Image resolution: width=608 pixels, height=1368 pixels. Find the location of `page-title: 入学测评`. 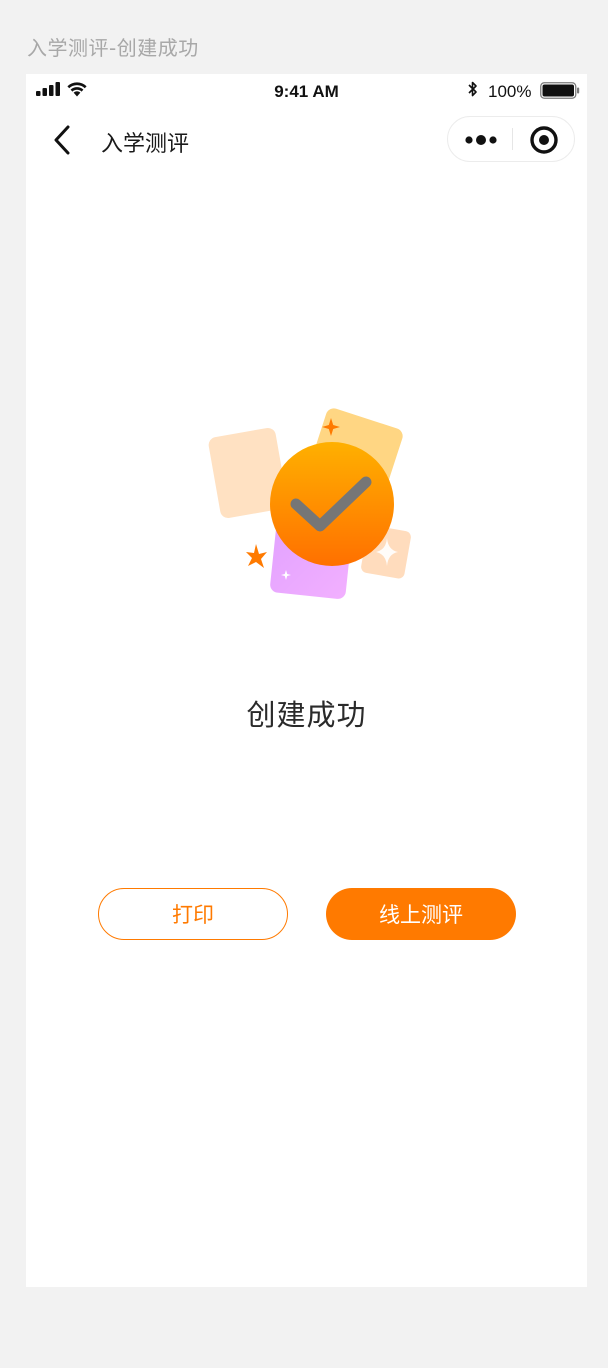

page-title: 入学测评 is located at coordinates (145, 144).